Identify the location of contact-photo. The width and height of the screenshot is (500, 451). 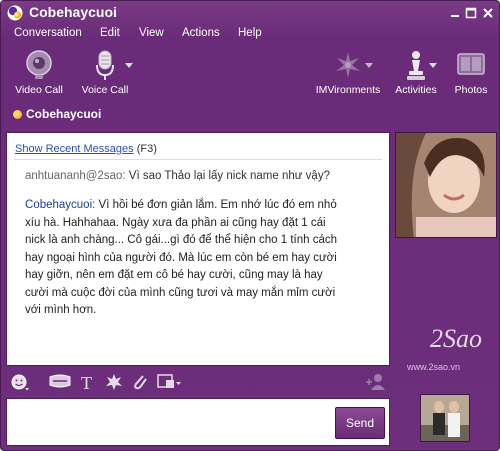
(446, 185).